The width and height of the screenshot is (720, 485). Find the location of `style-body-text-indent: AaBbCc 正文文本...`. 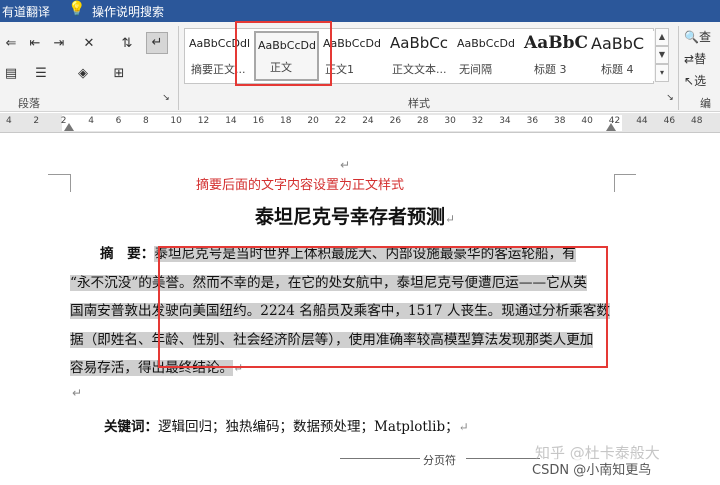

style-body-text-indent: AaBbCc 正文文本... is located at coordinates (420, 56).